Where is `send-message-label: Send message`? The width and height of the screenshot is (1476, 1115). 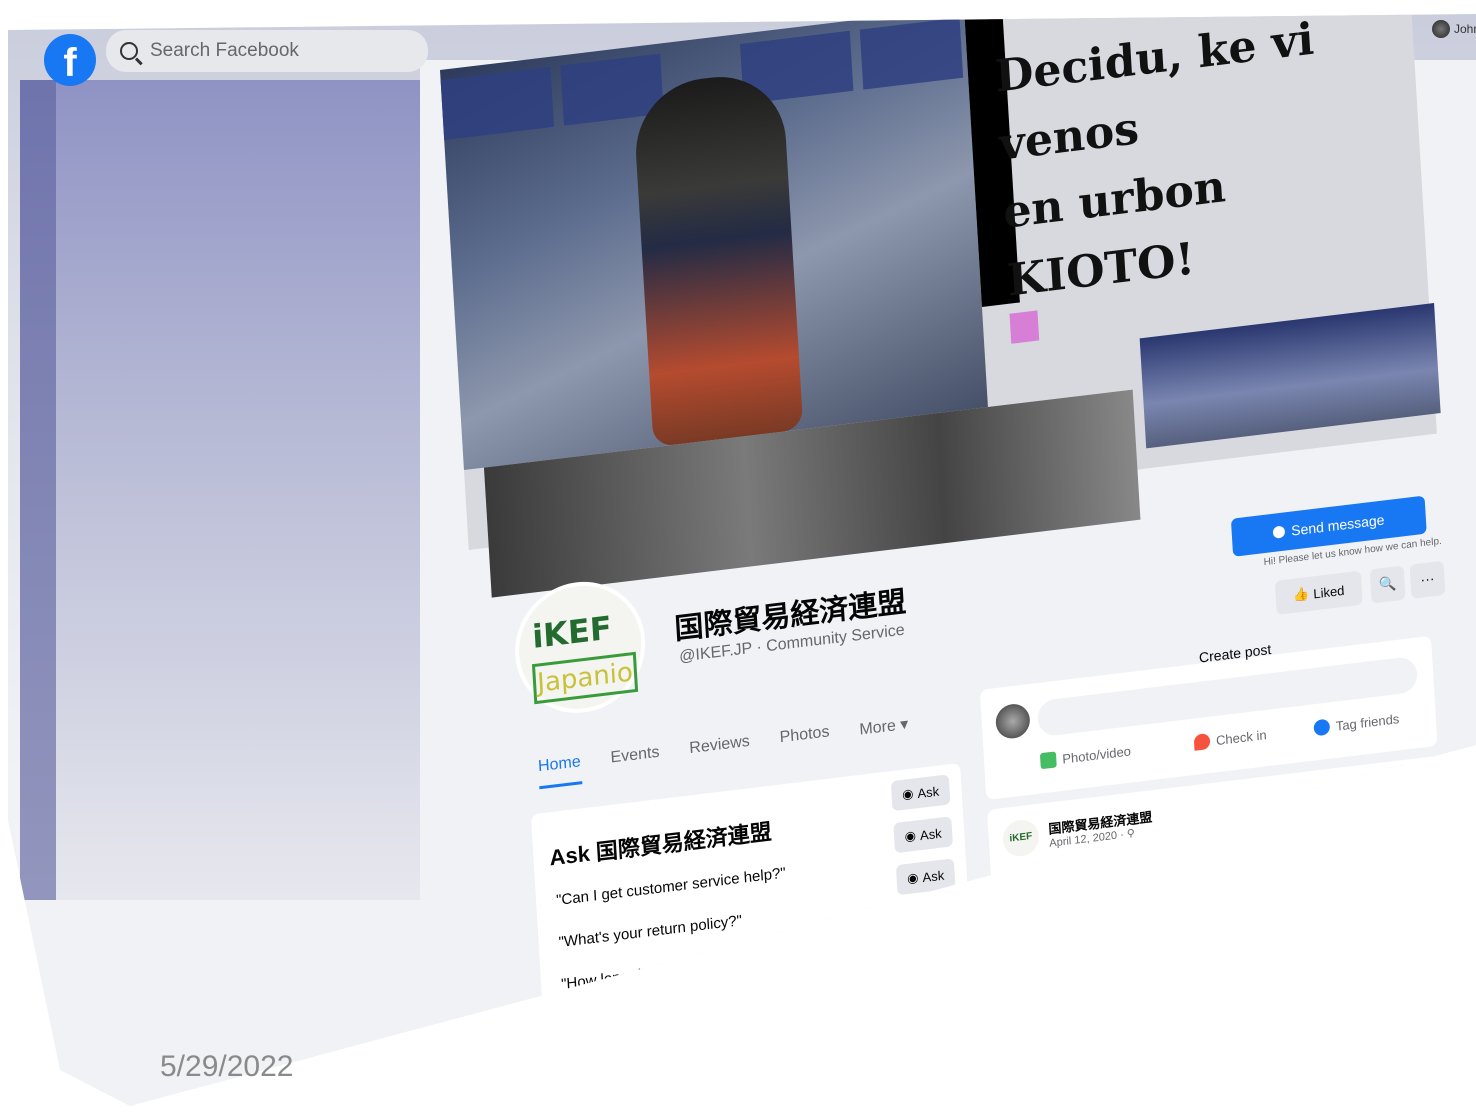 send-message-label: Send message is located at coordinates (1337, 525).